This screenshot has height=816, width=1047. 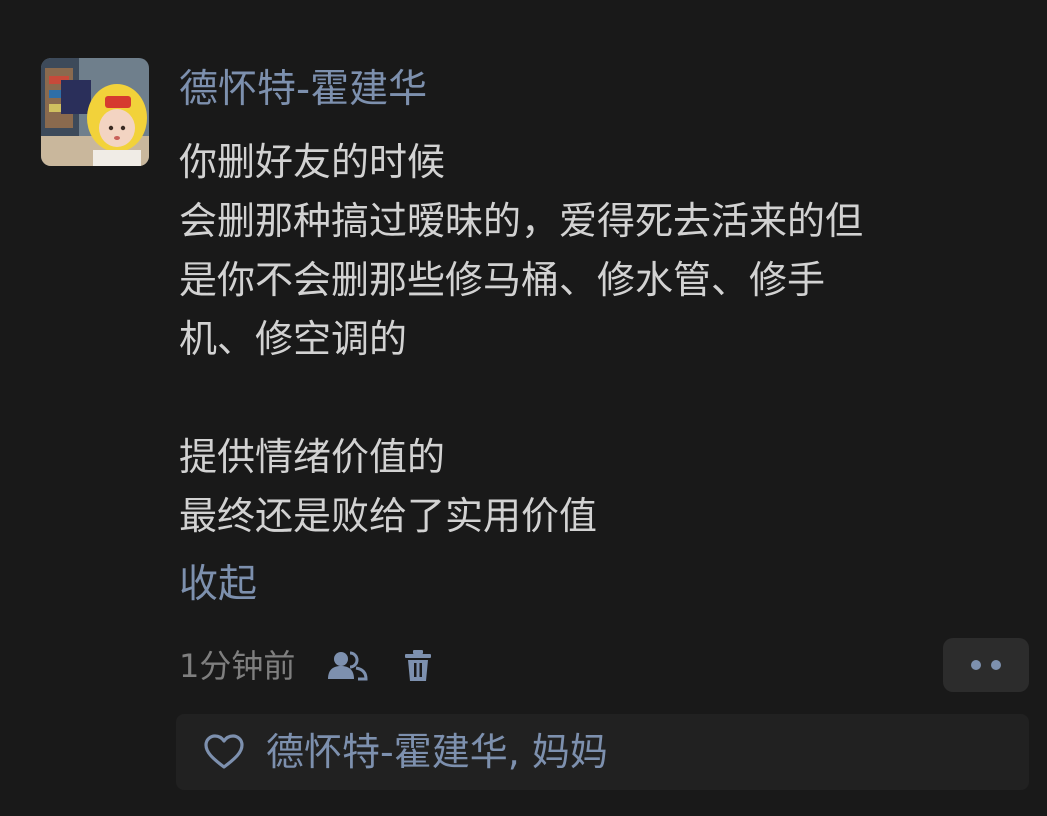 I want to click on avatar, so click(x=95, y=112).